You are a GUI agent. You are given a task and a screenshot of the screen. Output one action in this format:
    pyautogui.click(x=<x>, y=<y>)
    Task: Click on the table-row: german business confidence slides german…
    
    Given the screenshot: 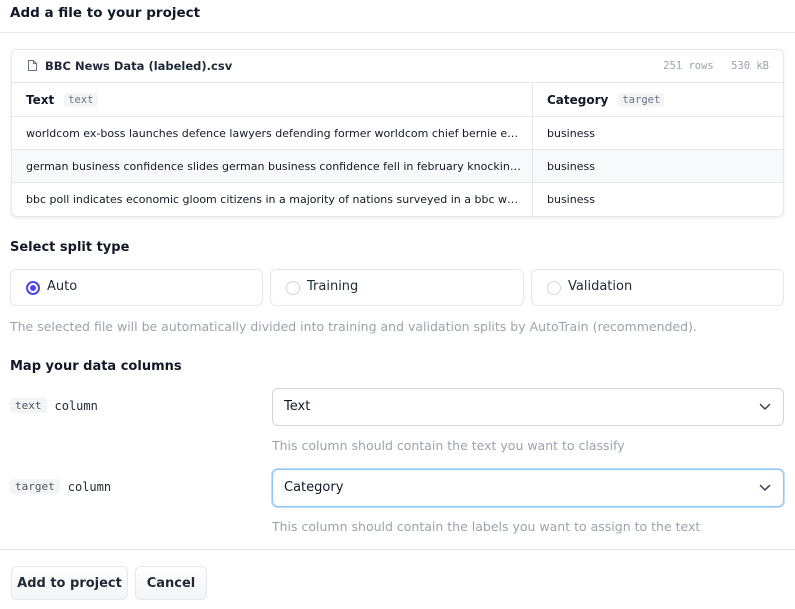 What is the action you would take?
    pyautogui.click(x=397, y=166)
    